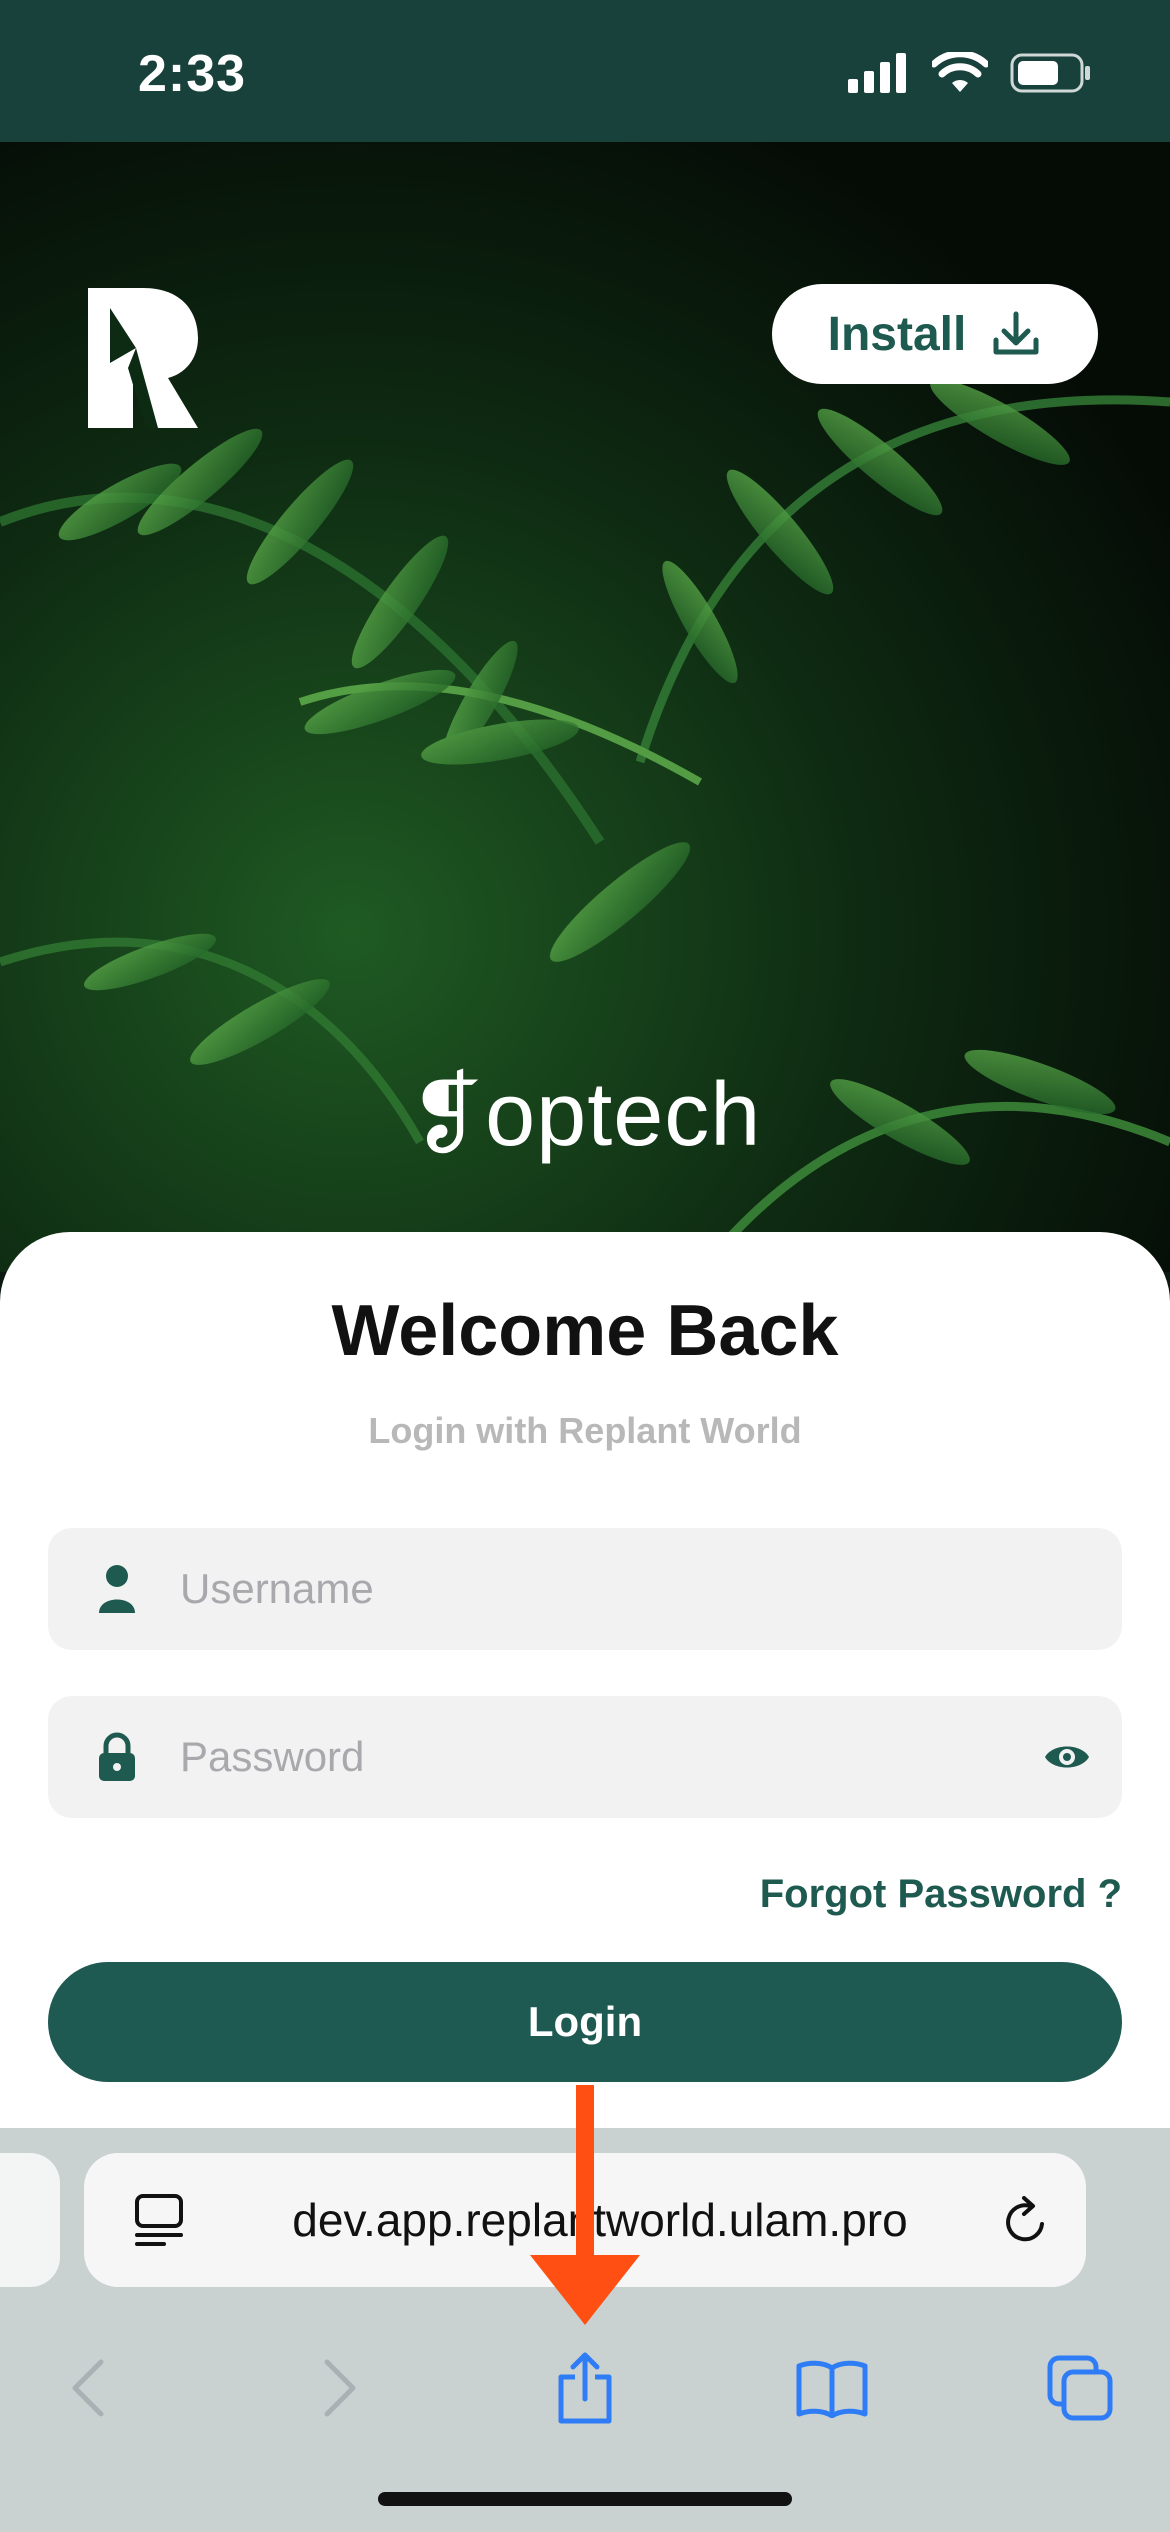 This screenshot has height=2532, width=1170. Describe the element at coordinates (1016, 333) in the screenshot. I see `download-icon` at that location.